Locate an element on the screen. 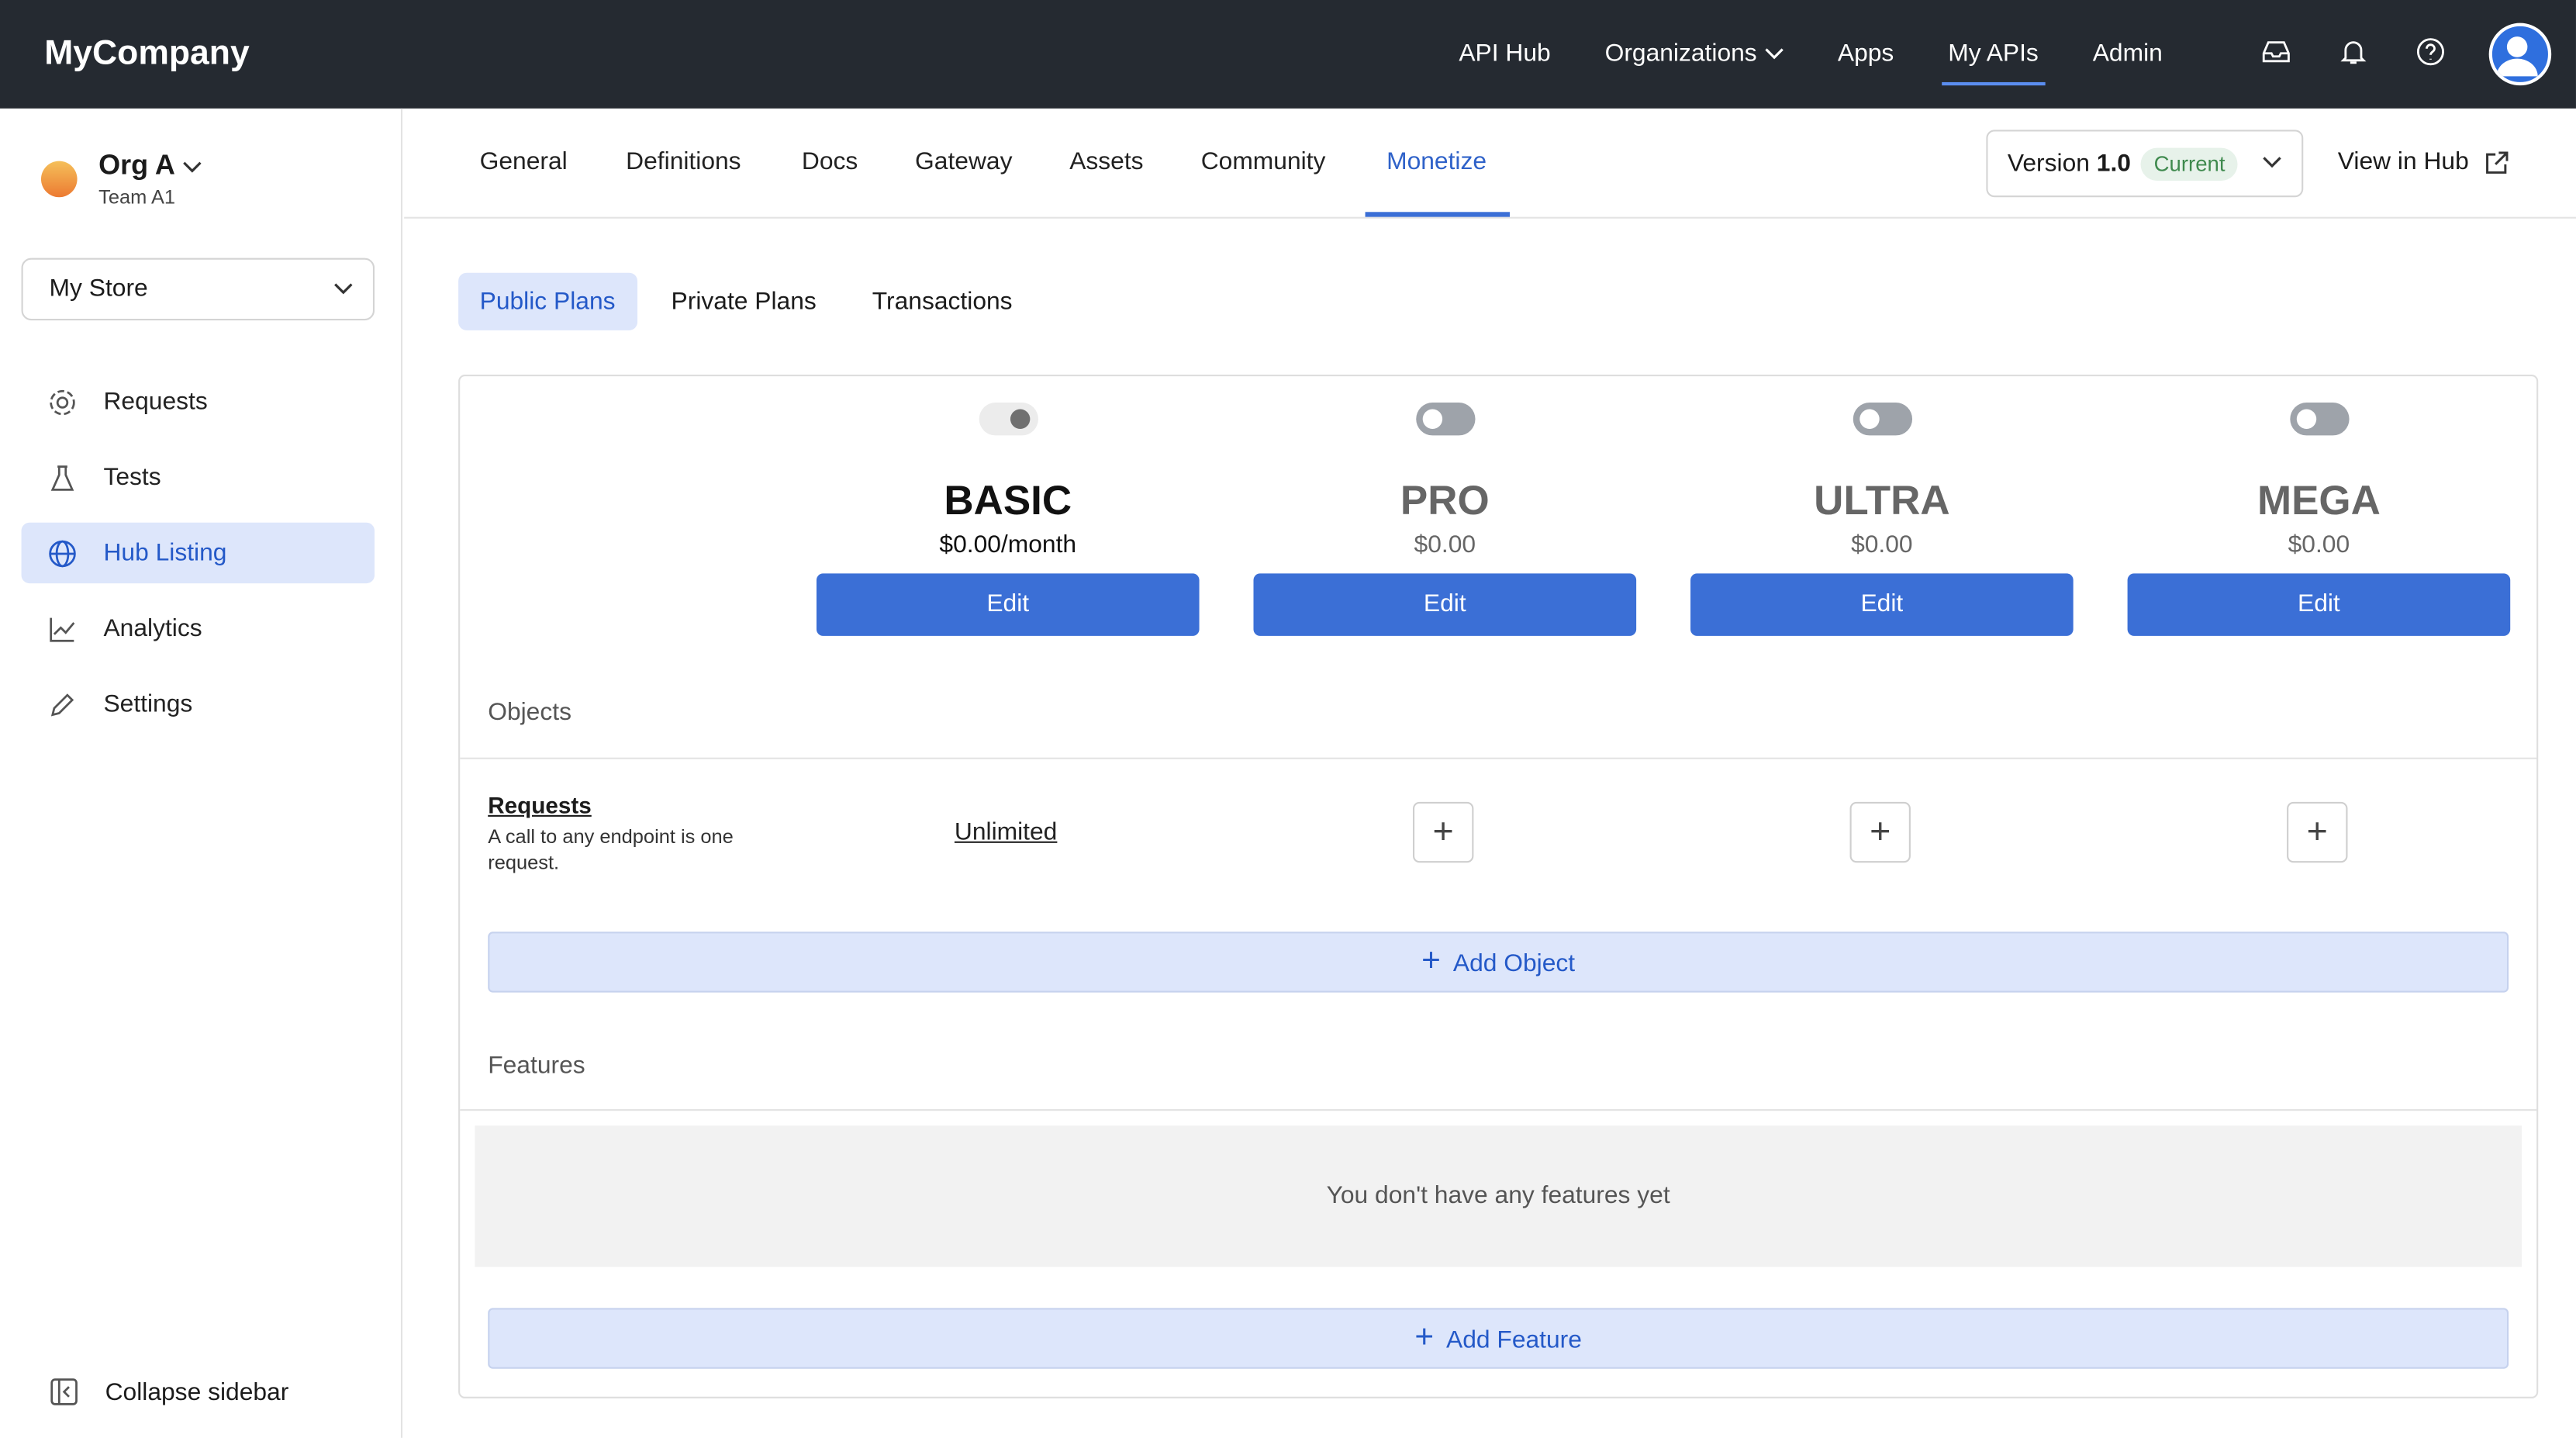 This screenshot has width=2576, height=1438. logo: MyCompany is located at coordinates (147, 54).